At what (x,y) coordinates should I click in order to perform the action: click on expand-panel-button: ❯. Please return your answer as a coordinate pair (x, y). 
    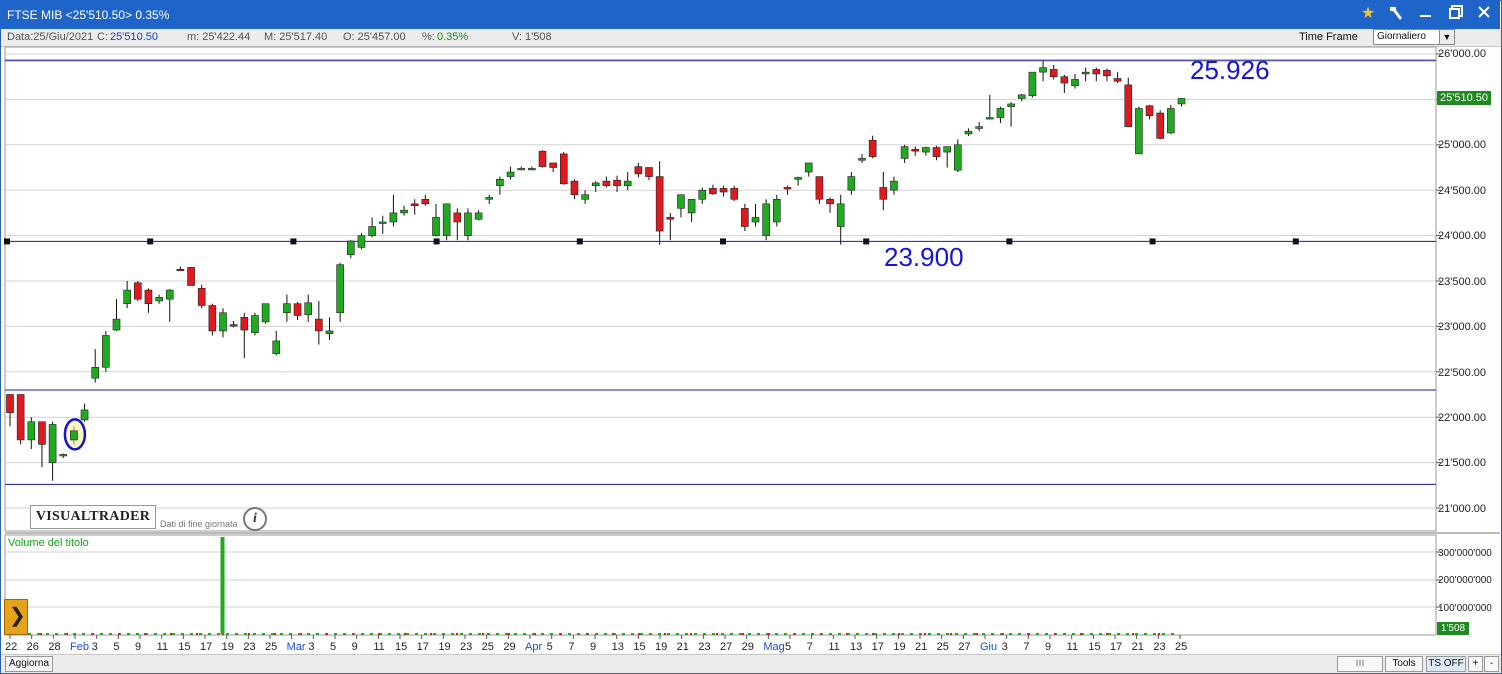
    Looking at the image, I should click on (16, 617).